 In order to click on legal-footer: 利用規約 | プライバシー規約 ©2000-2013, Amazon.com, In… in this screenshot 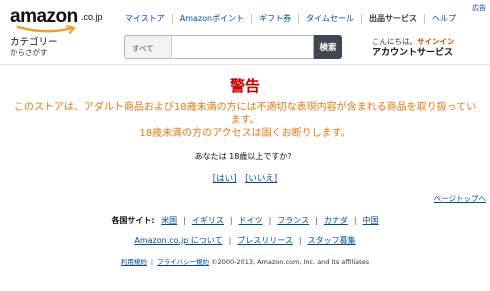, I will do `click(245, 262)`.